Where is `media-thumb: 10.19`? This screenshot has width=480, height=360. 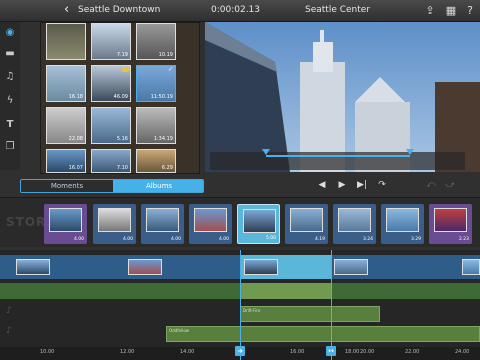
media-thumb: 10.19 is located at coordinates (156, 41).